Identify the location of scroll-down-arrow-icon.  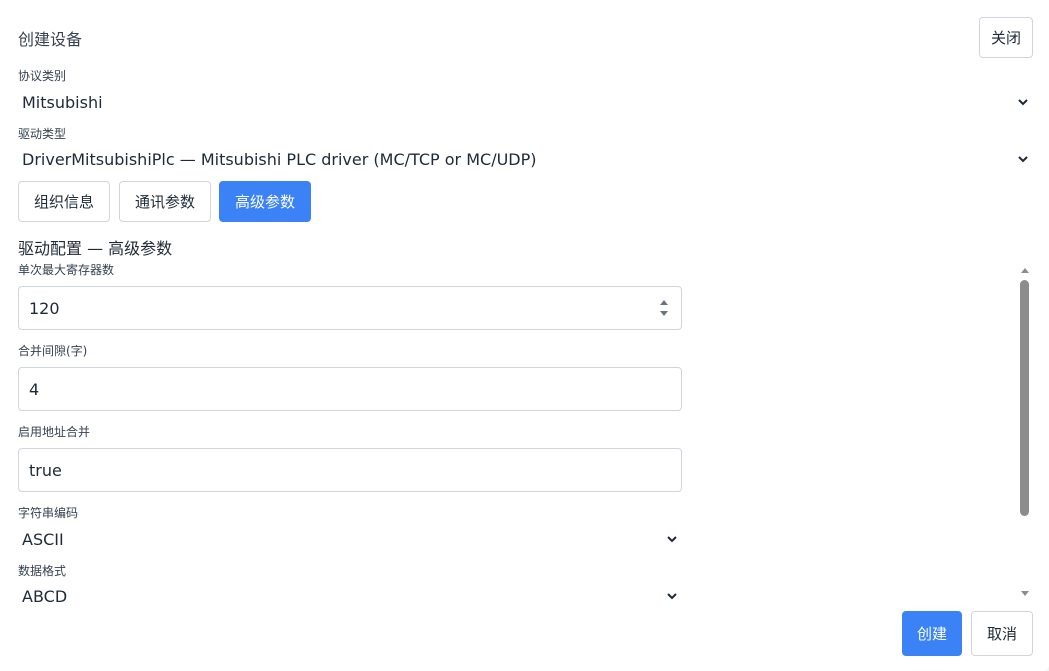
(1025, 594).